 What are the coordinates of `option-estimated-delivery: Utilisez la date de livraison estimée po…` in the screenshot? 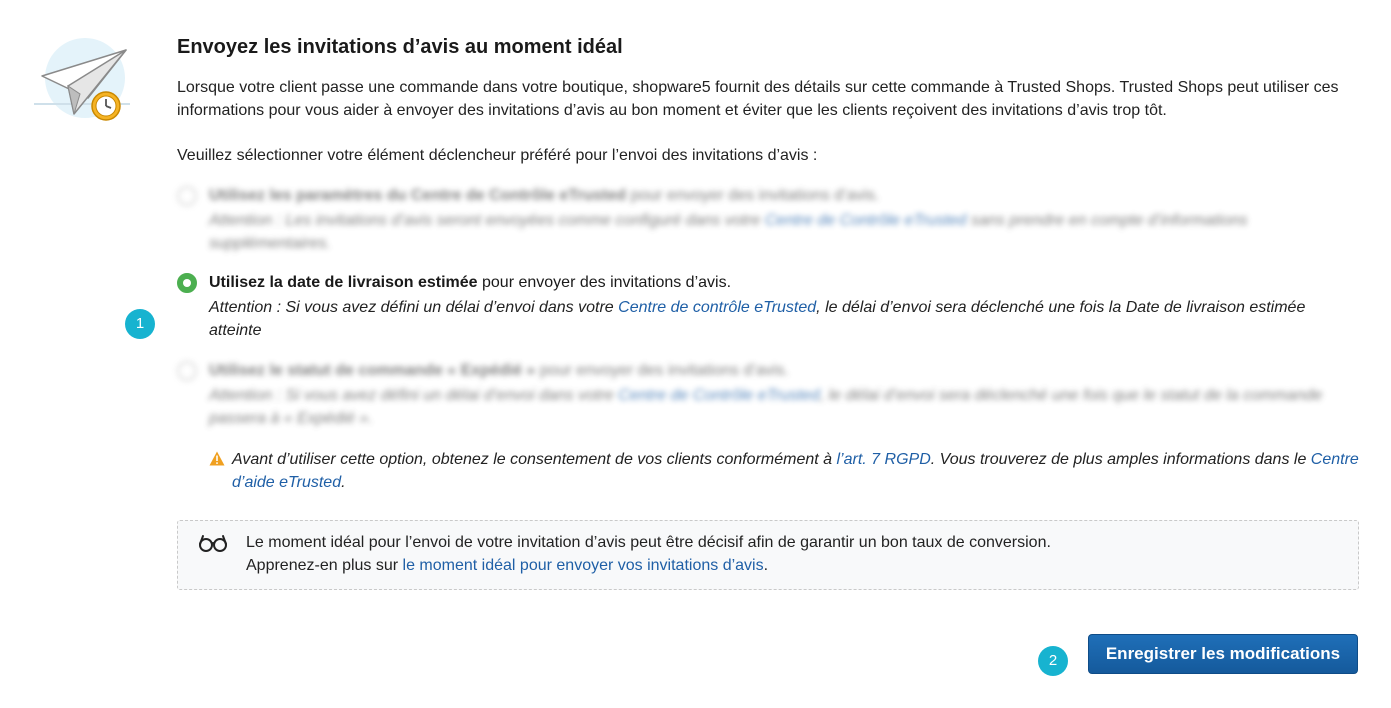 It's located at (768, 313).